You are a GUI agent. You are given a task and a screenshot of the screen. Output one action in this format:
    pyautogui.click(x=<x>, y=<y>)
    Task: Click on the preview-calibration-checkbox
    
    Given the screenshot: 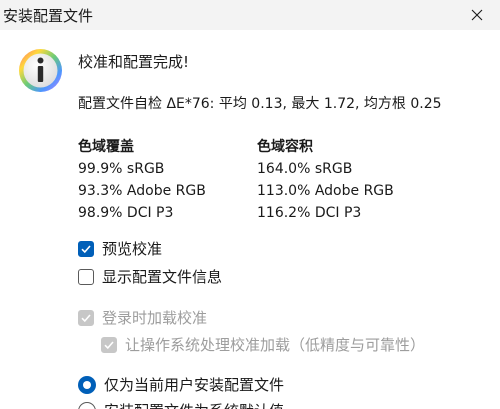 What is the action you would take?
    pyautogui.click(x=86, y=248)
    